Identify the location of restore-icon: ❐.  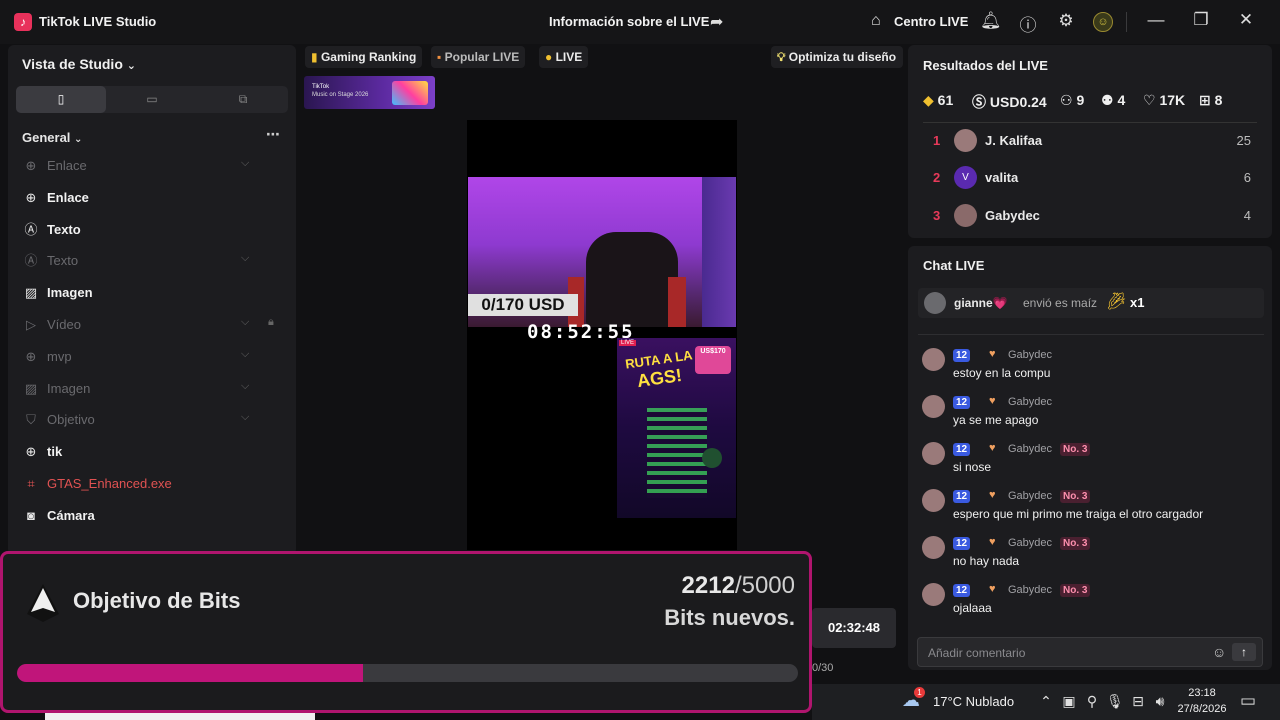
(1201, 20).